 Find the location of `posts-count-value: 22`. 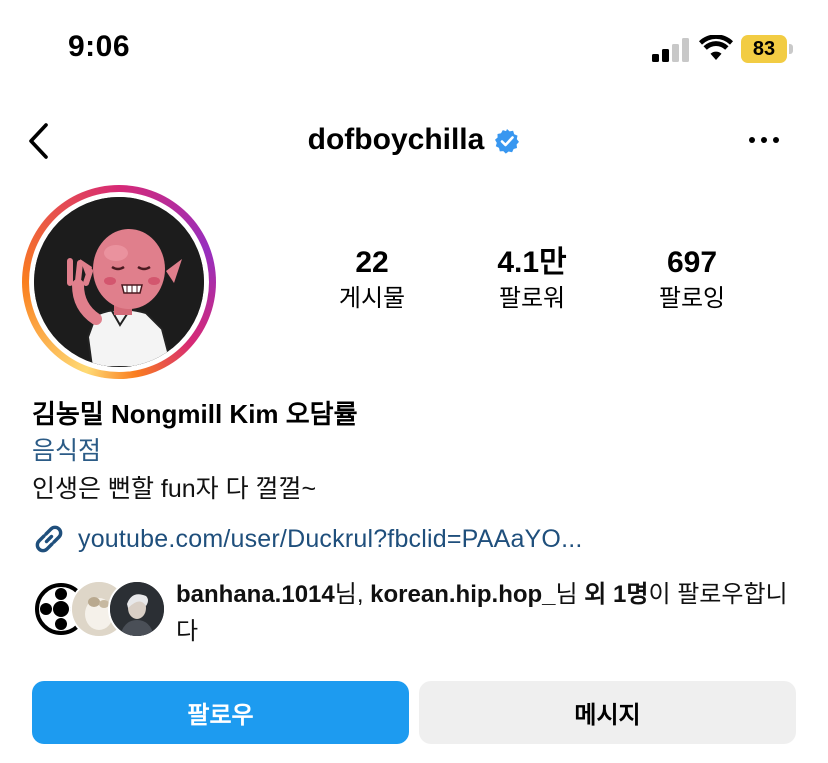

posts-count-value: 22 is located at coordinates (372, 262).